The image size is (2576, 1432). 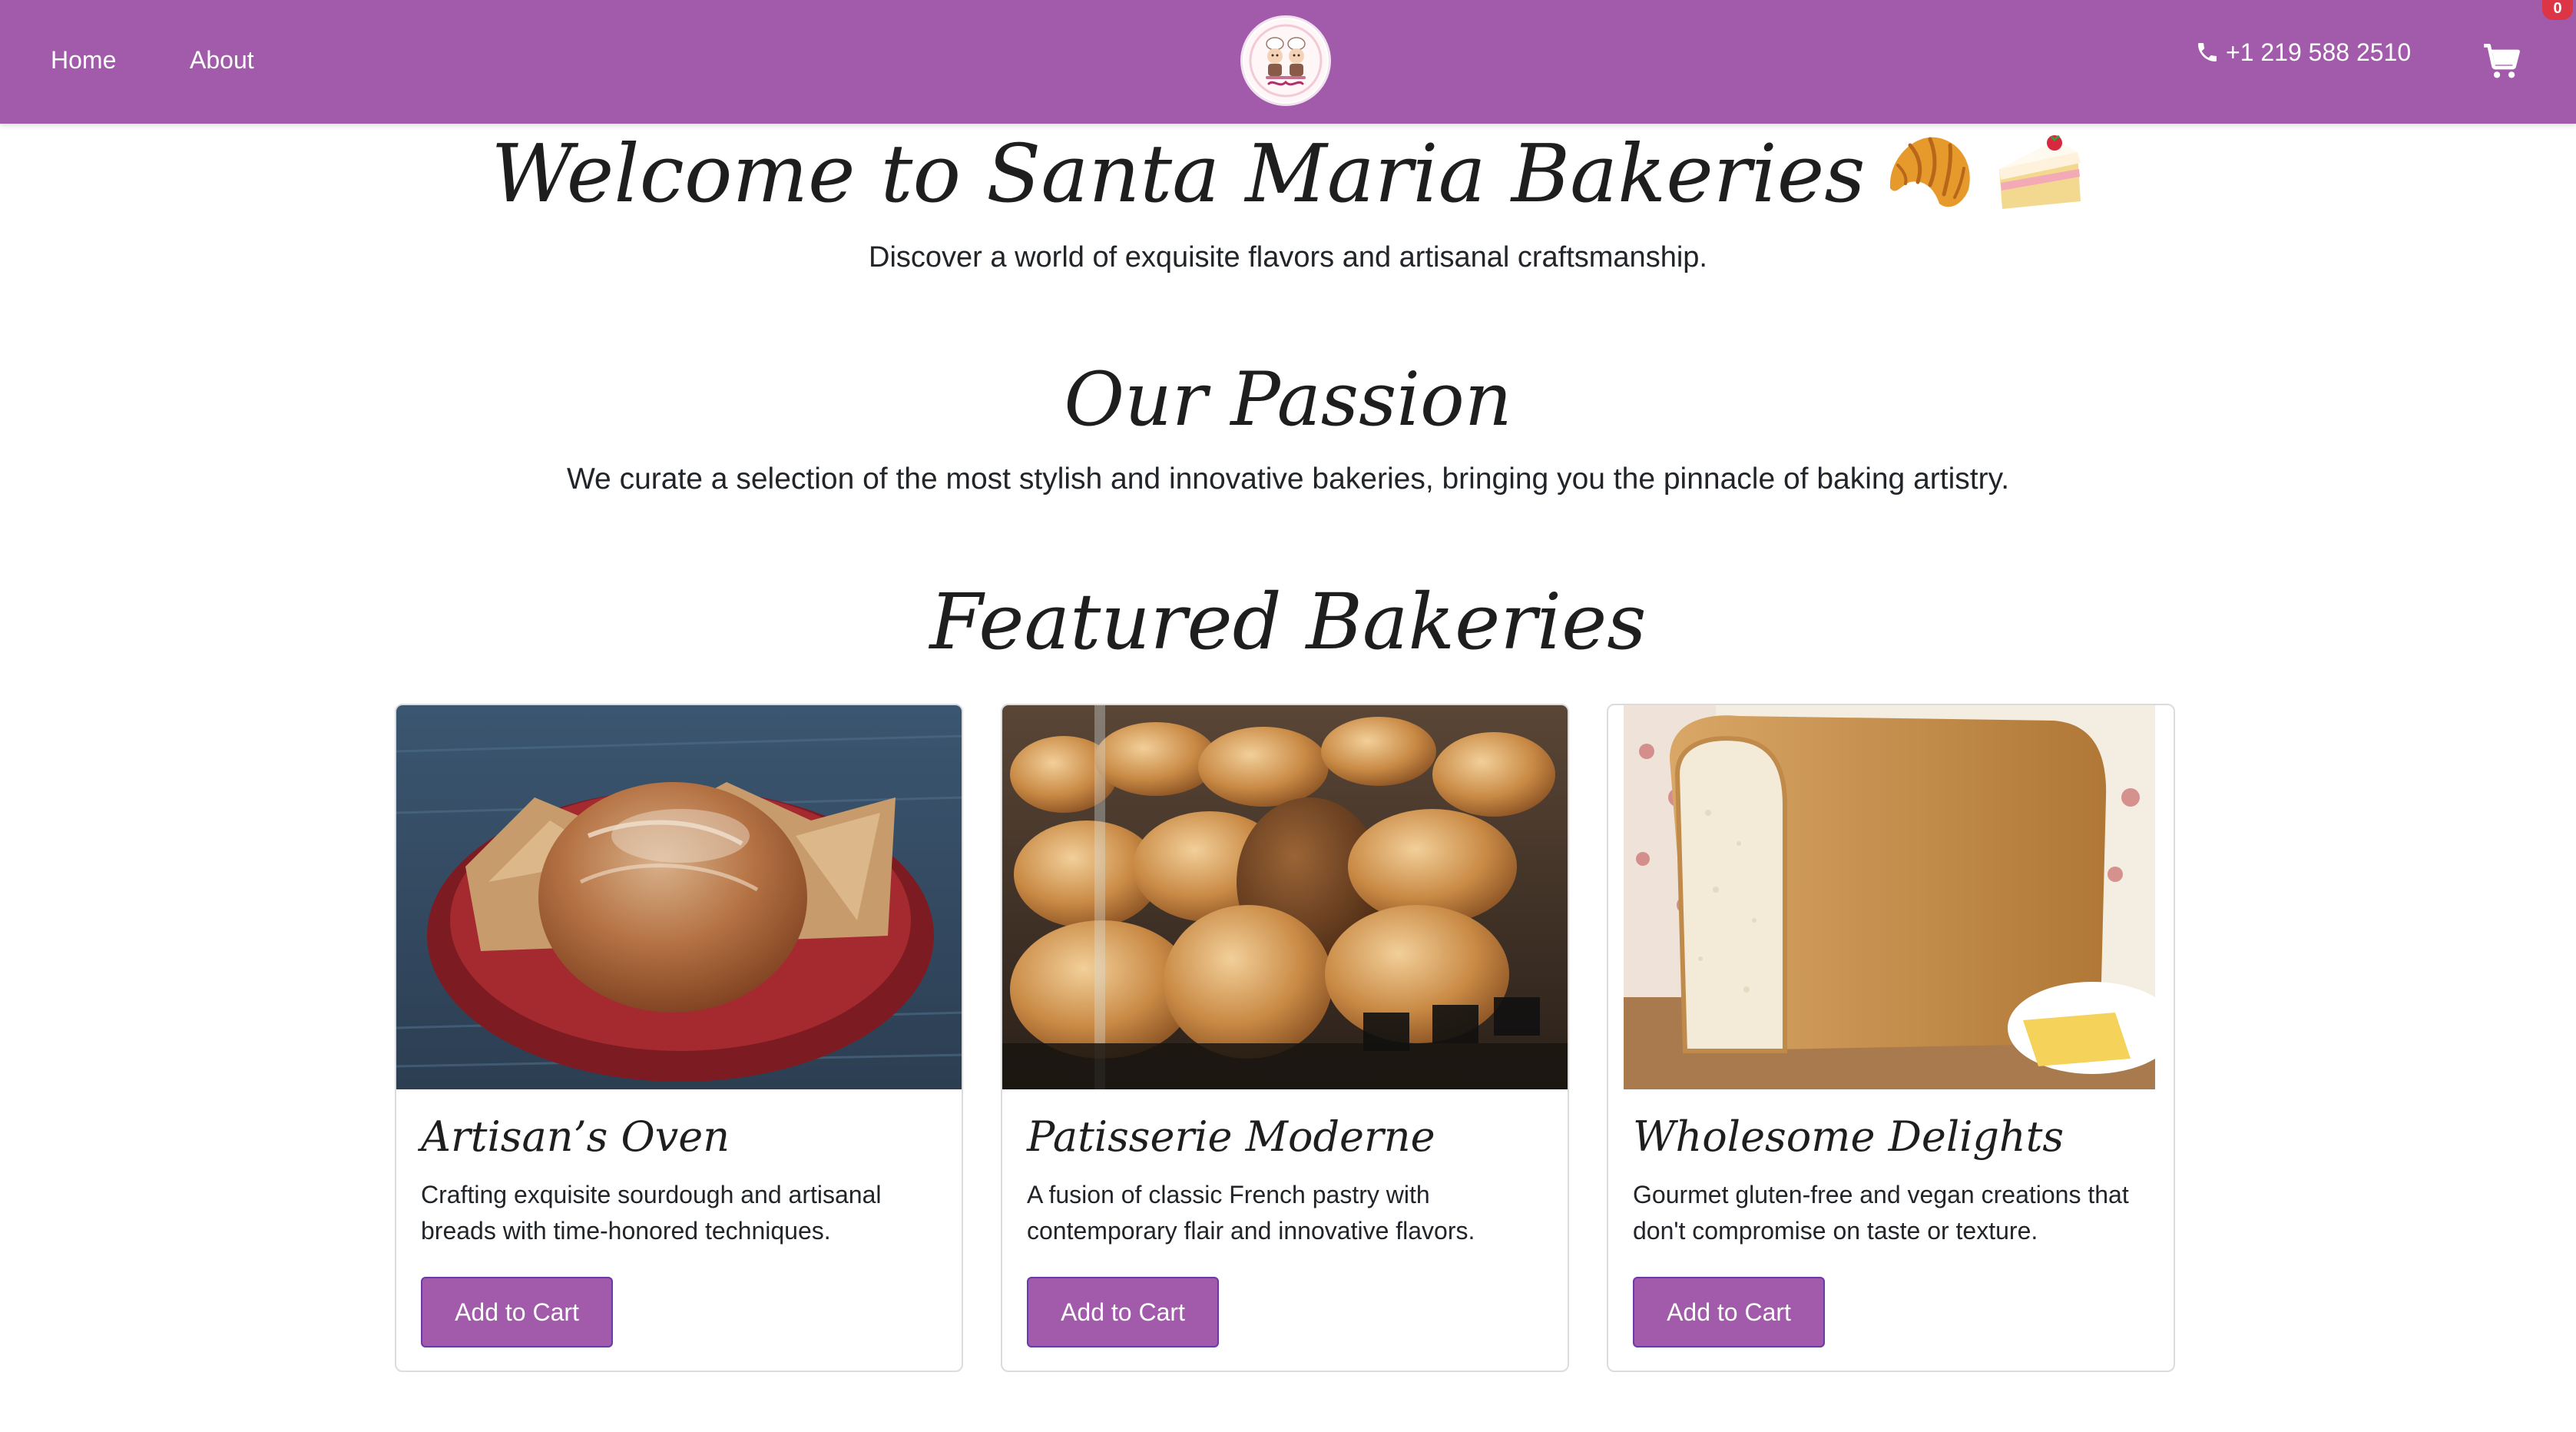 What do you see at coordinates (2207, 52) in the screenshot?
I see `phone-icon` at bounding box center [2207, 52].